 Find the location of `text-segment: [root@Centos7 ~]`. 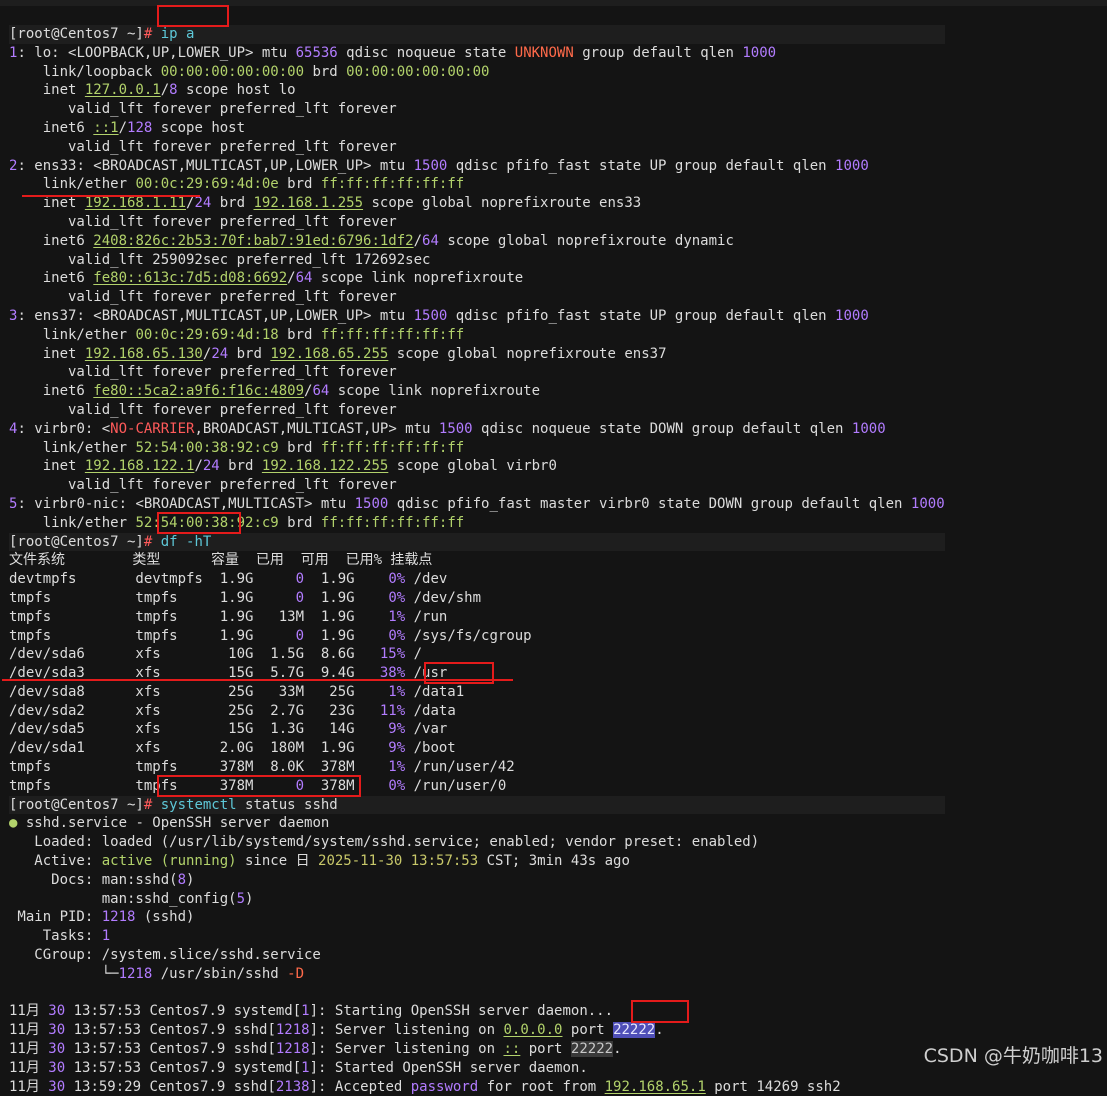

text-segment: [root@Centos7 ~] is located at coordinates (76, 804).